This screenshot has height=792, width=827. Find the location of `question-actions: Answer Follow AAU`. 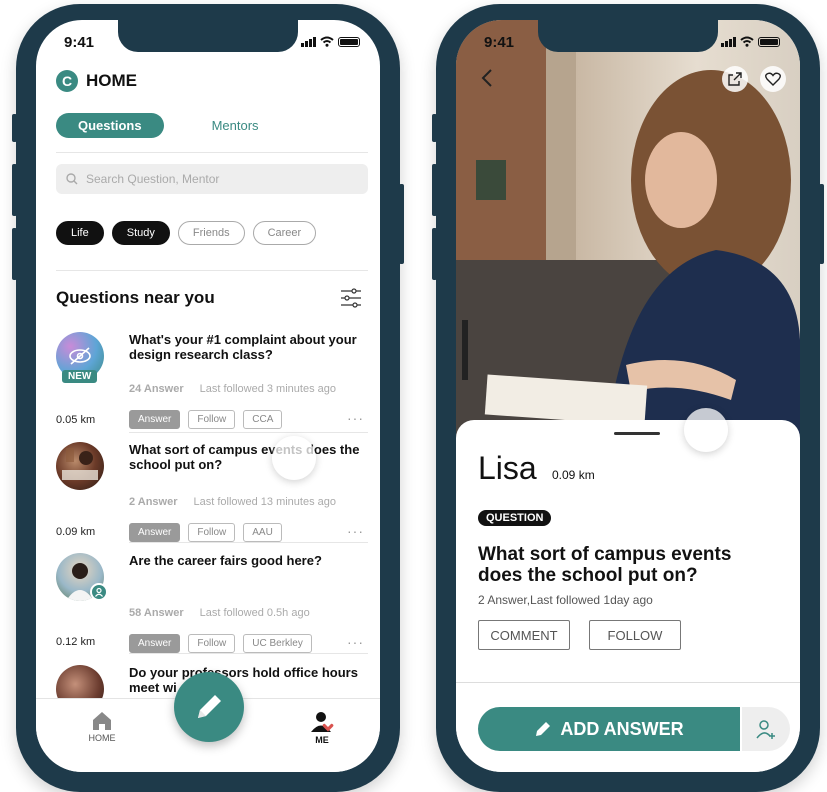

question-actions: Answer Follow AAU is located at coordinates (205, 532).